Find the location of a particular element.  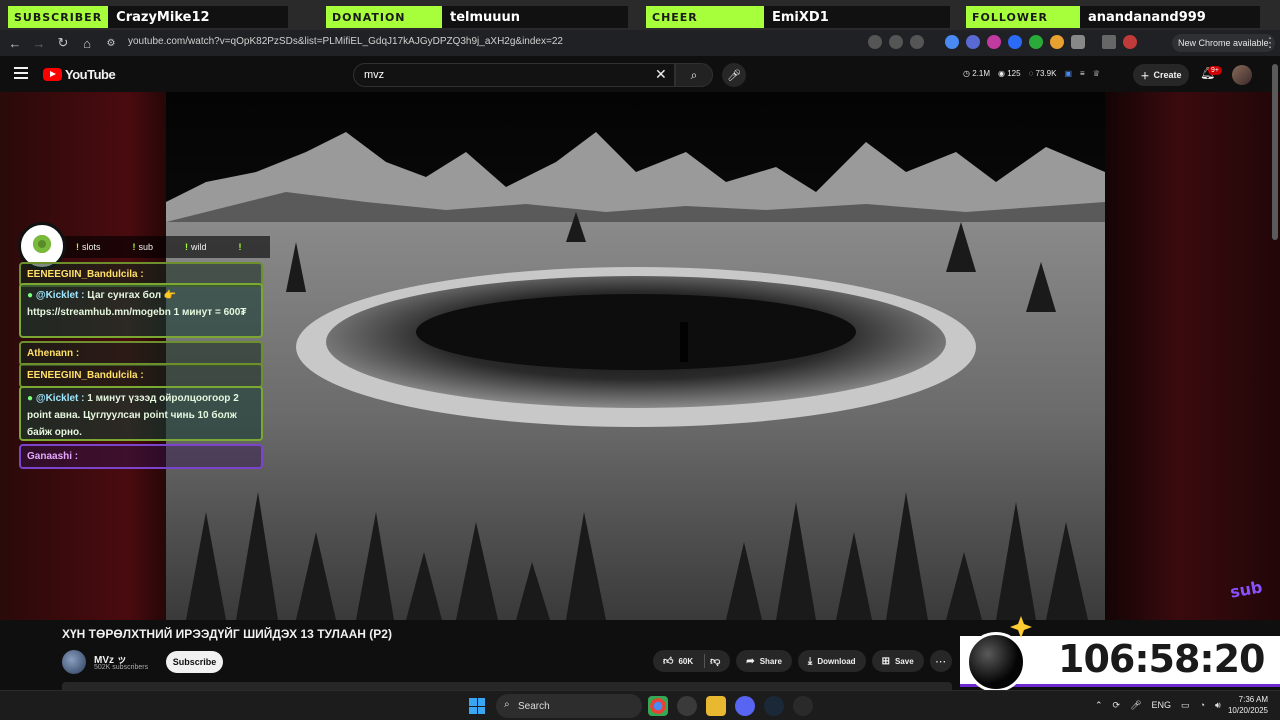

command-text: ! is located at coordinates (240, 247).